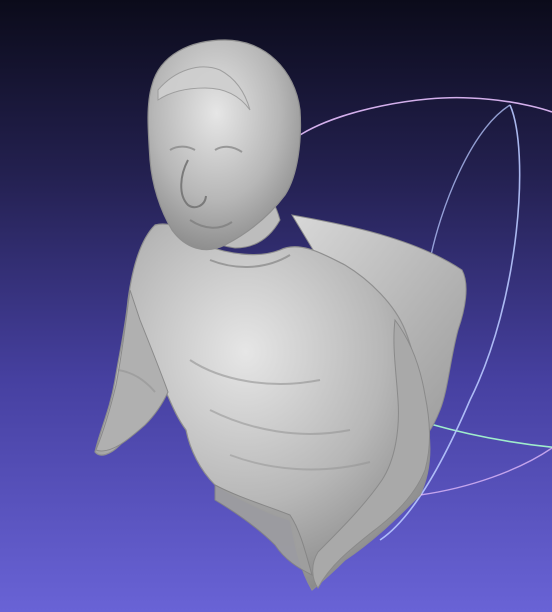  I want to click on trackball-x-ring-front, so click(470, 182).